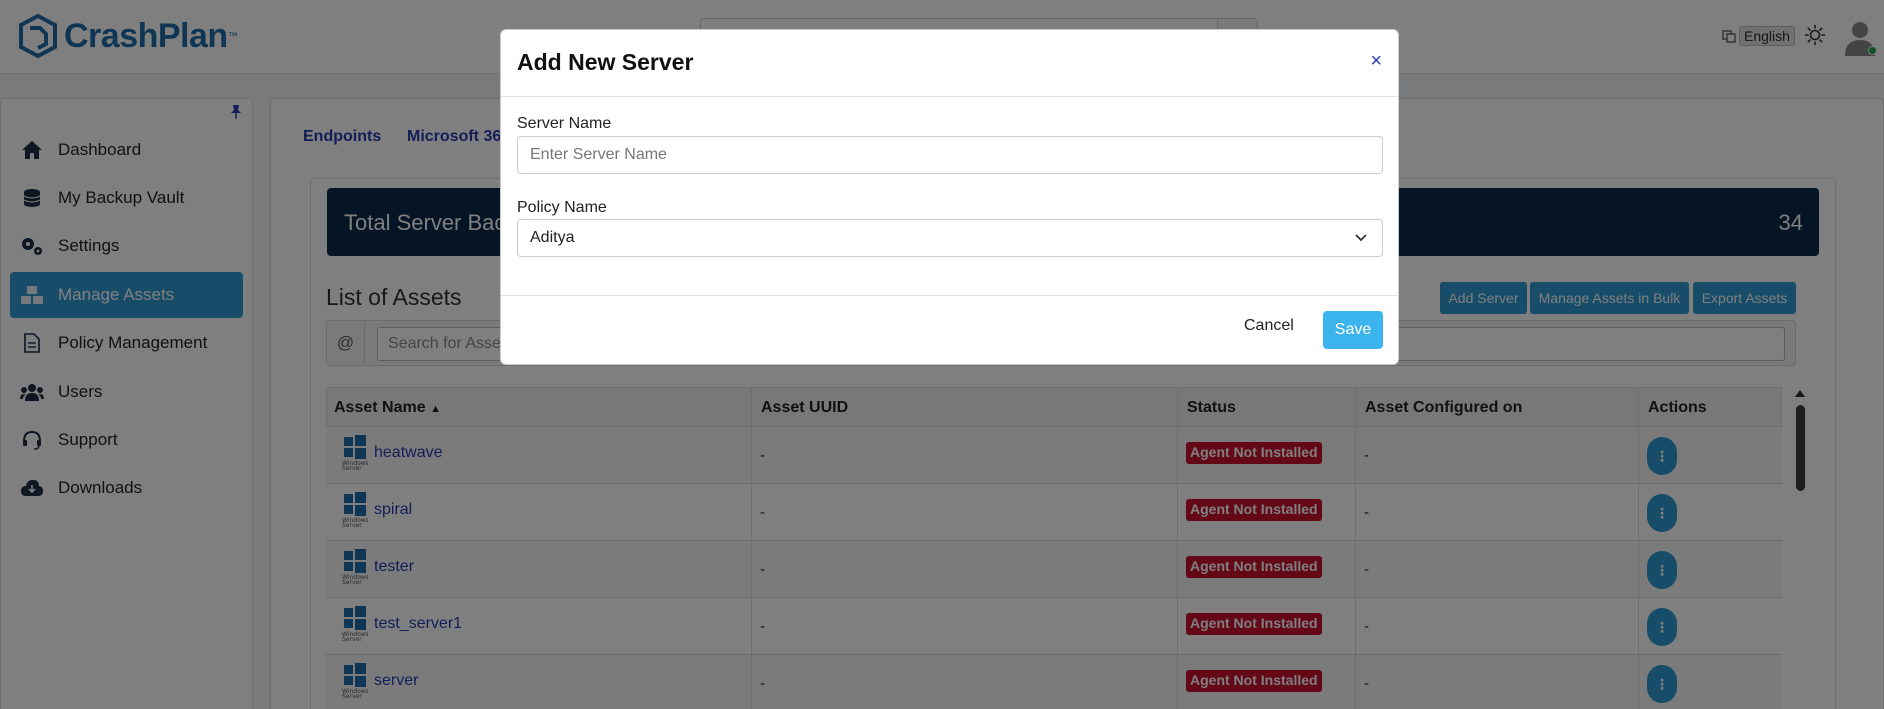 The height and width of the screenshot is (709, 1884). What do you see at coordinates (1361, 238) in the screenshot?
I see `chevron-down-icon` at bounding box center [1361, 238].